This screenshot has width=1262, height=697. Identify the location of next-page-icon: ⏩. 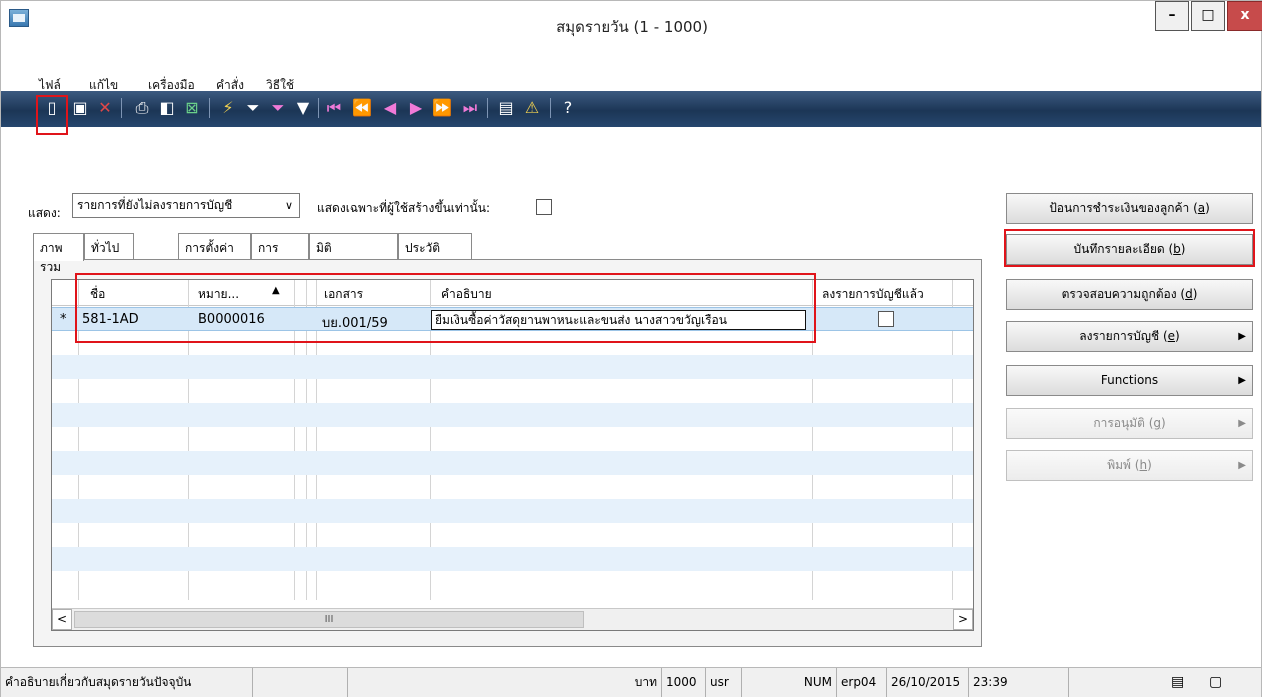
(442, 108).